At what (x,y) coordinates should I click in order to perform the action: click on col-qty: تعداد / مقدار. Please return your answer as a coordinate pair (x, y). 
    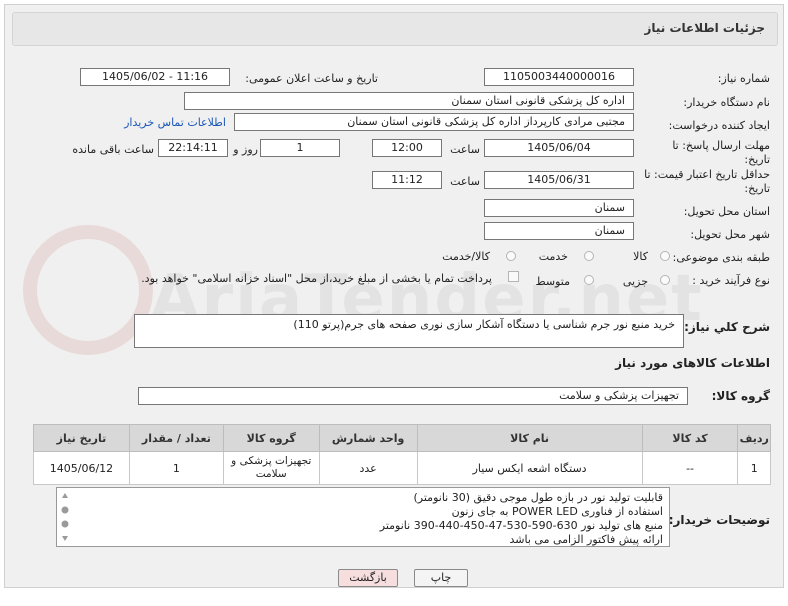
    Looking at the image, I should click on (176, 438).